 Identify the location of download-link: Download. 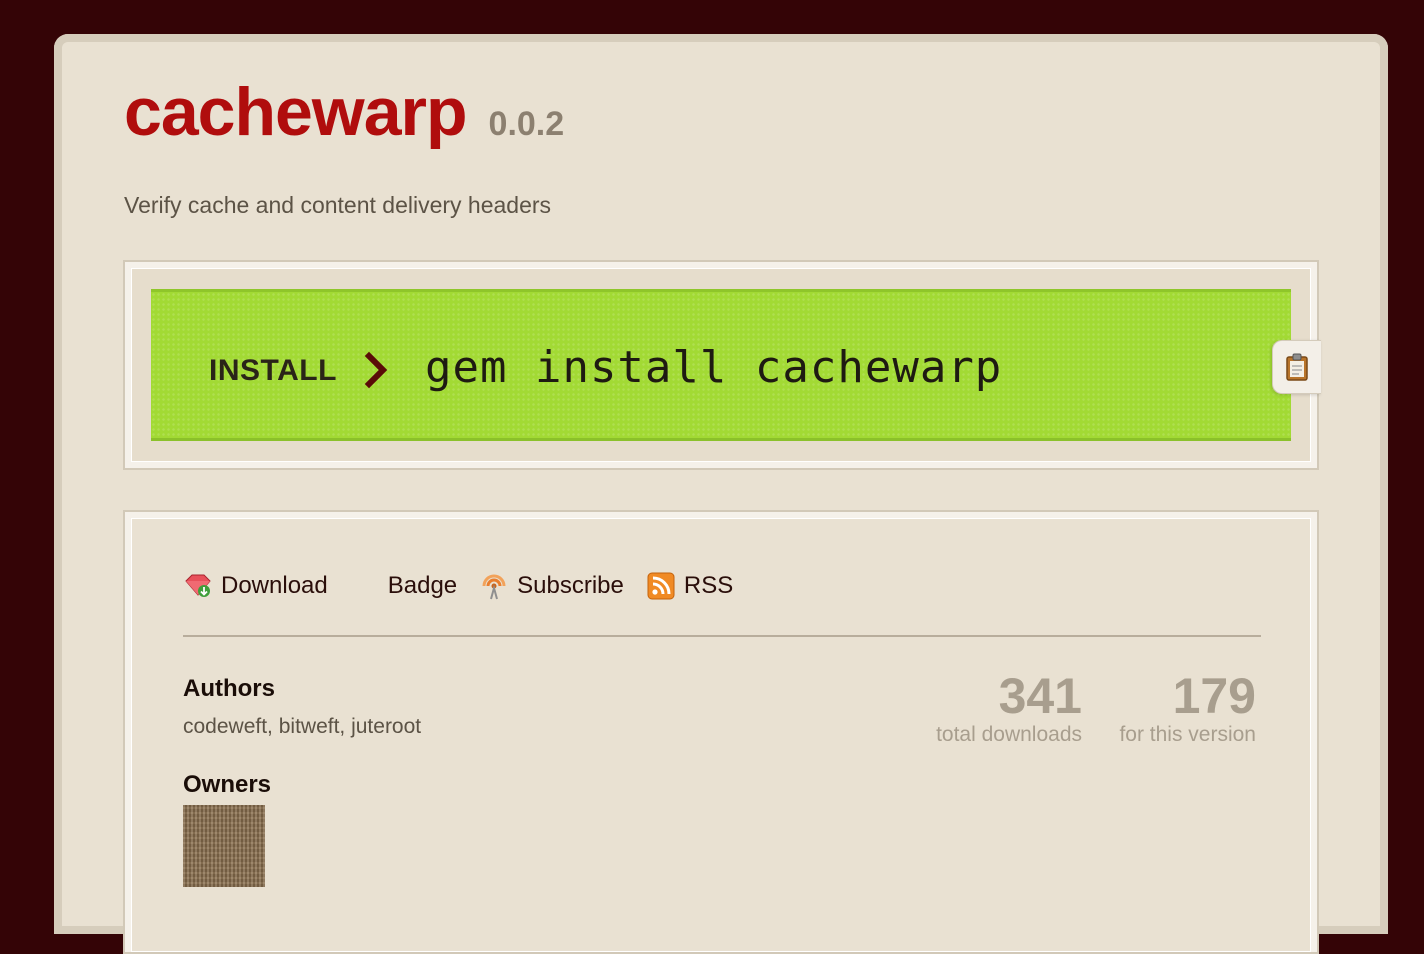
(255, 586).